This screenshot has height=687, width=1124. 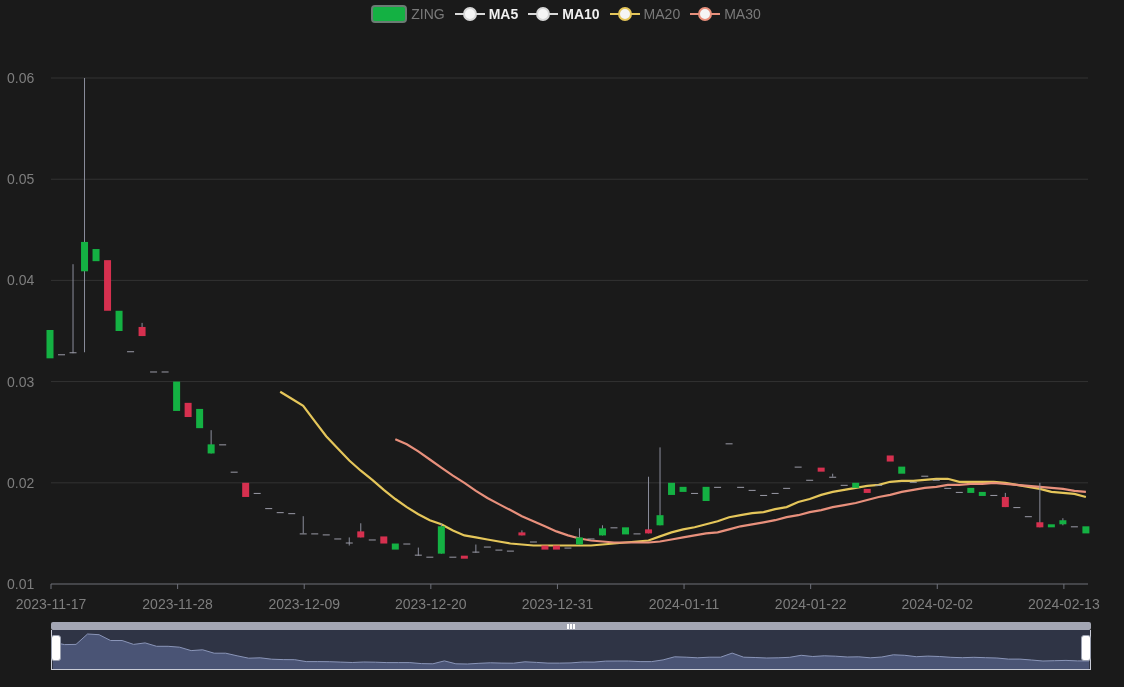 What do you see at coordinates (428, 14) in the screenshot?
I see `legend-label: ZING` at bounding box center [428, 14].